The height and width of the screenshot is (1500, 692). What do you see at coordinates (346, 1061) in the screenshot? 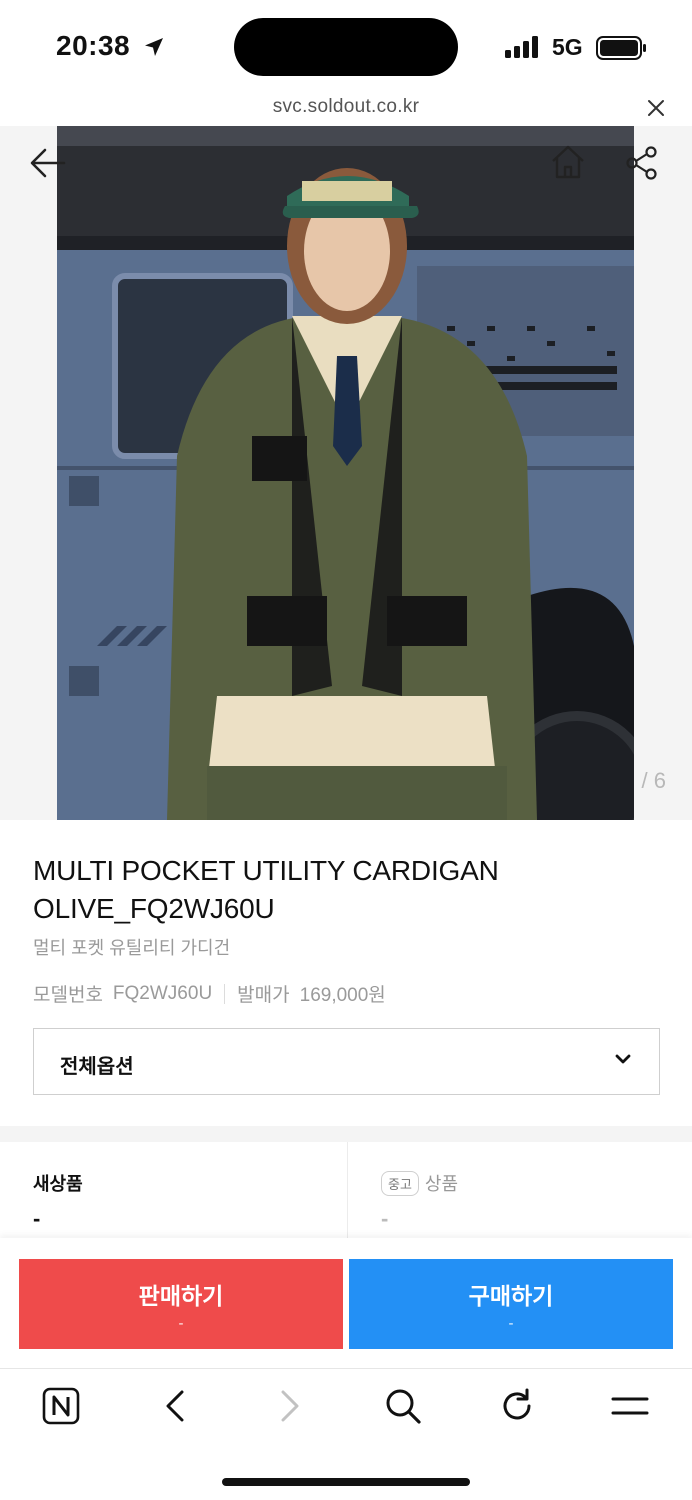
I see `option-select: 전체옵션` at bounding box center [346, 1061].